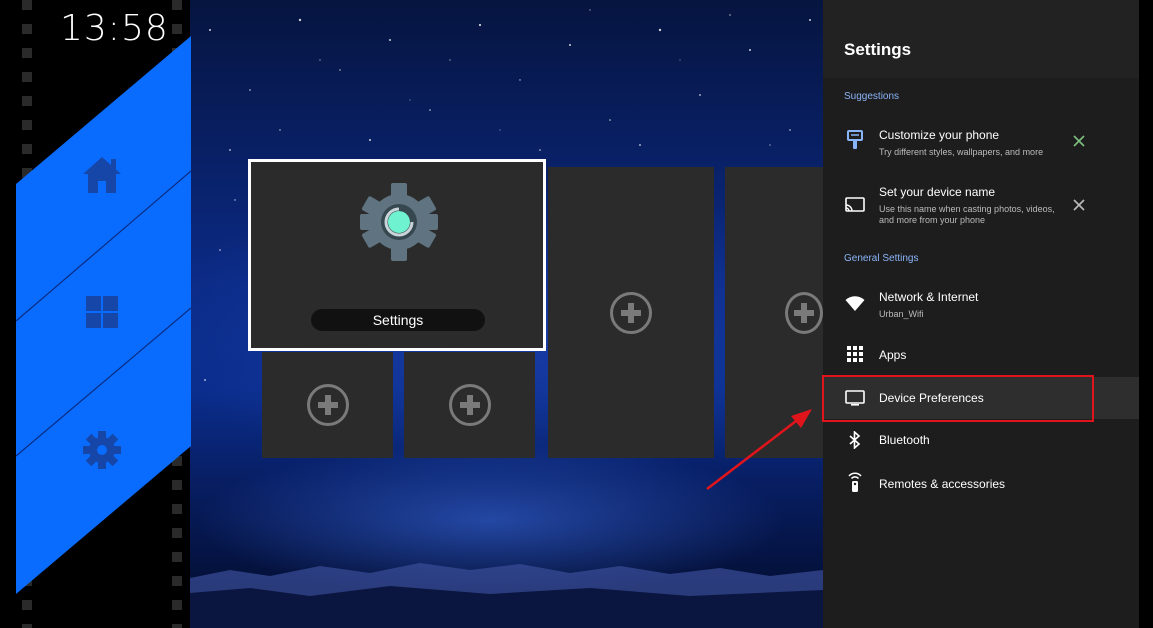 The image size is (1153, 628). I want to click on general-settings-header: General Settings, so click(881, 258).